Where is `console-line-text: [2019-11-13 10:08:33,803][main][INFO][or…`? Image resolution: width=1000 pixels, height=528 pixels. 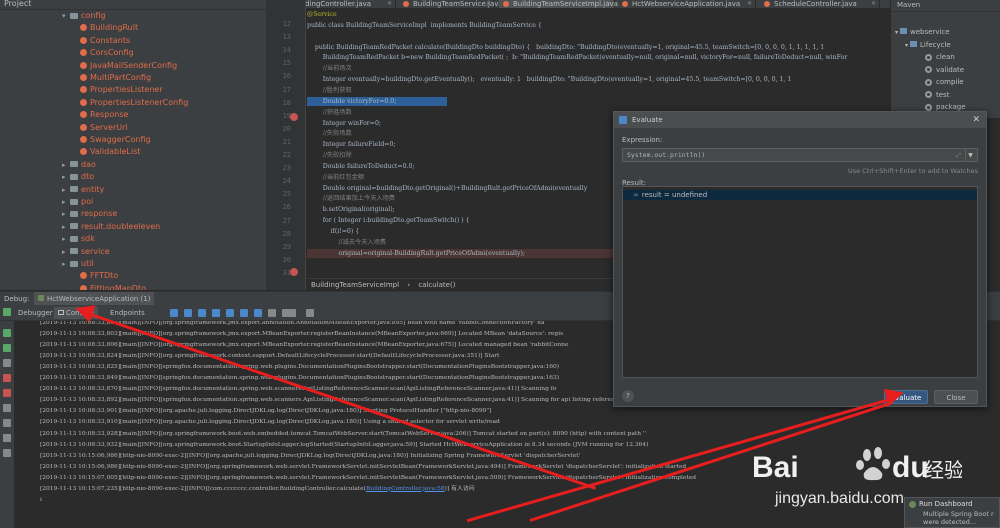 console-line-text: [2019-11-13 10:08:33,803][main][INFO][or… is located at coordinates (302, 334).